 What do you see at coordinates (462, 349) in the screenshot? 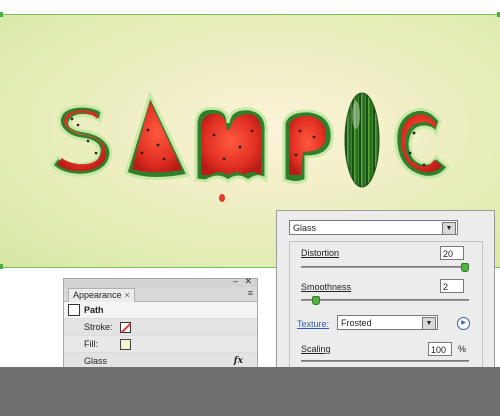
I see `scaling-unit: %` at bounding box center [462, 349].